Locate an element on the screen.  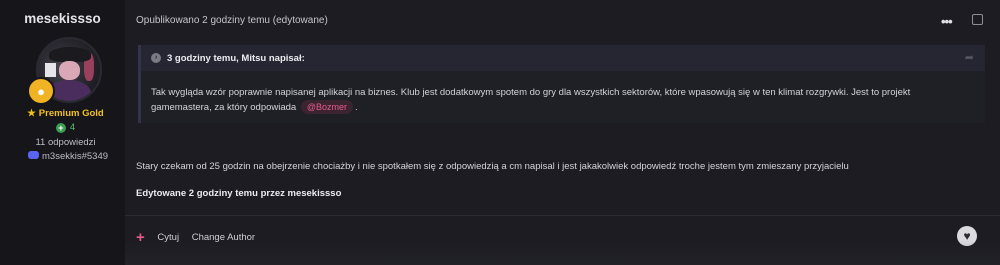
avatar-face is located at coordinates (69, 70).